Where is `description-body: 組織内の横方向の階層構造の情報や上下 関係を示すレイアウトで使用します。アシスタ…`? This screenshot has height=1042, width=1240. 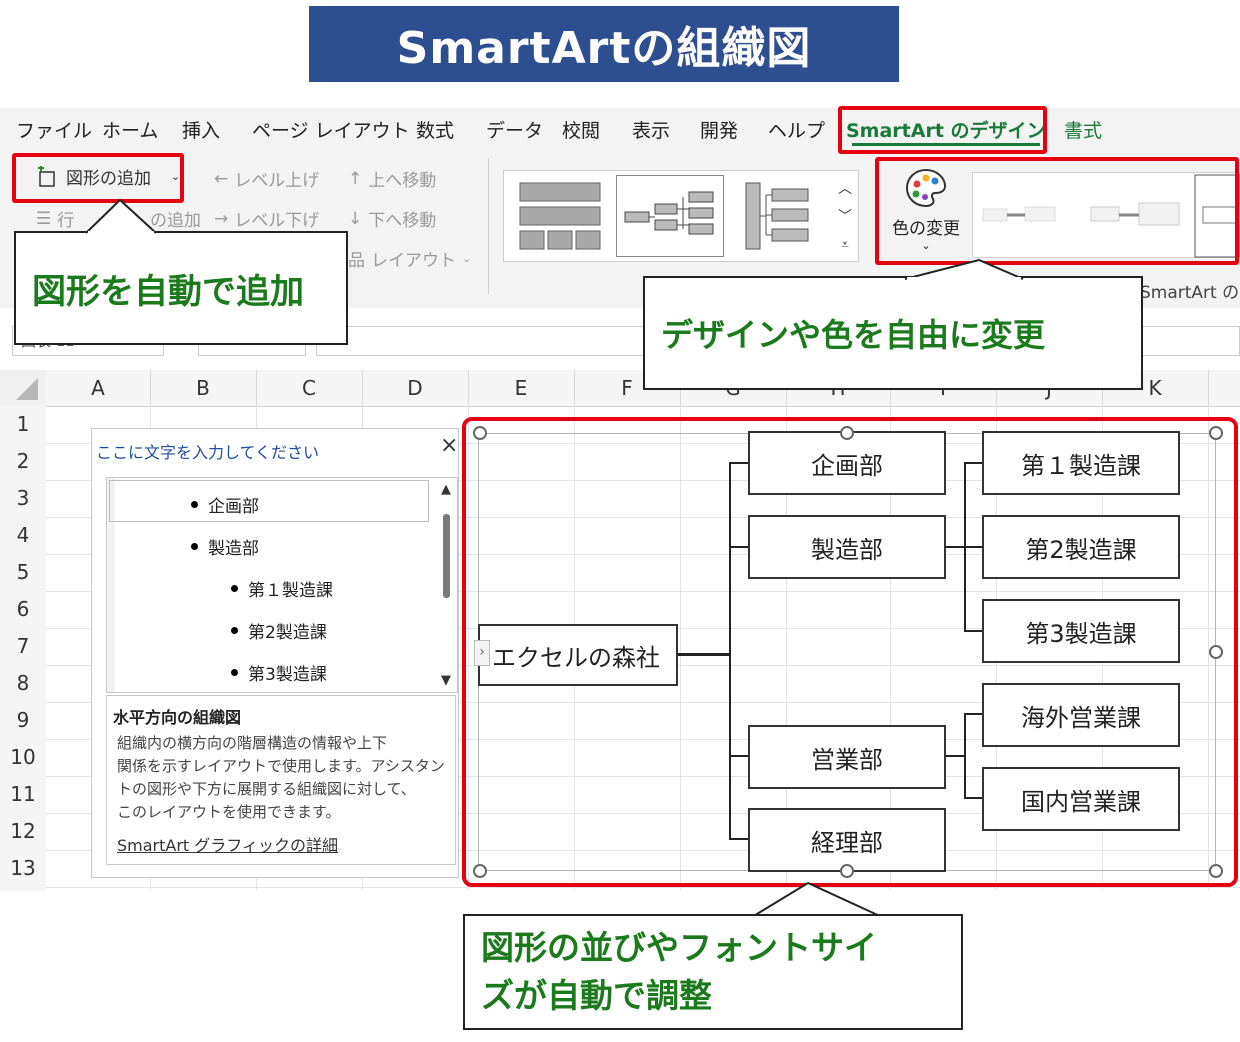
description-body: 組織内の横方向の階層構造の情報や上下 関係を示すレイアウトで使用します。アシスタ… is located at coordinates (281, 778).